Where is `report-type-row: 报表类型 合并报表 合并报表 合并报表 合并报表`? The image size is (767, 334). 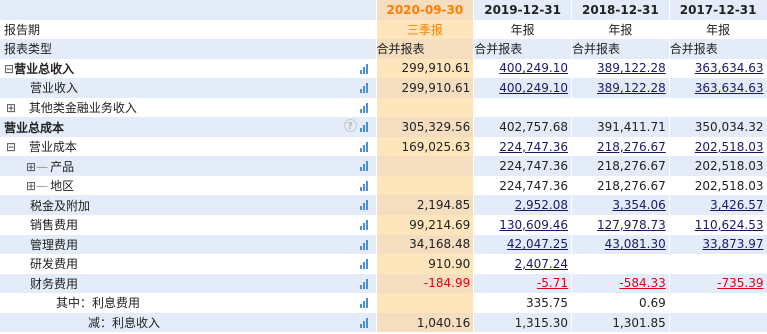 report-type-row: 报表类型 合并报表 合并报表 合并报表 合并报表 is located at coordinates (383, 49).